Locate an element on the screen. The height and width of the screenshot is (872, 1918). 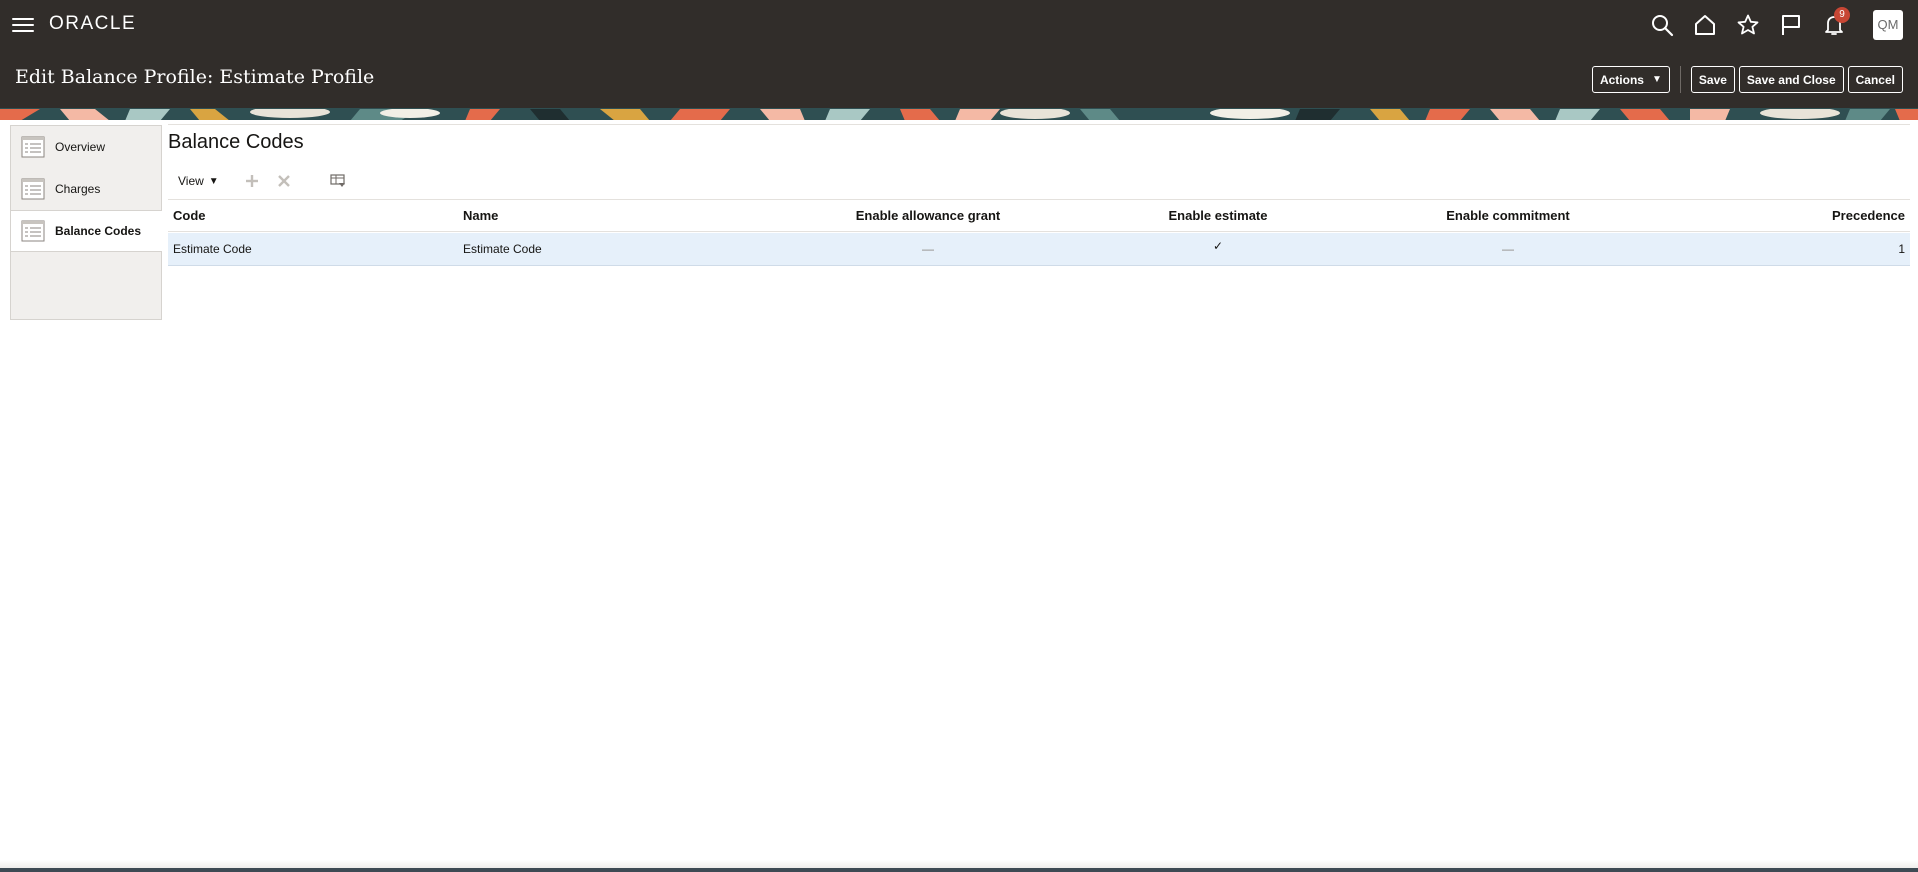
hamburger-menu-icon is located at coordinates (23, 24).